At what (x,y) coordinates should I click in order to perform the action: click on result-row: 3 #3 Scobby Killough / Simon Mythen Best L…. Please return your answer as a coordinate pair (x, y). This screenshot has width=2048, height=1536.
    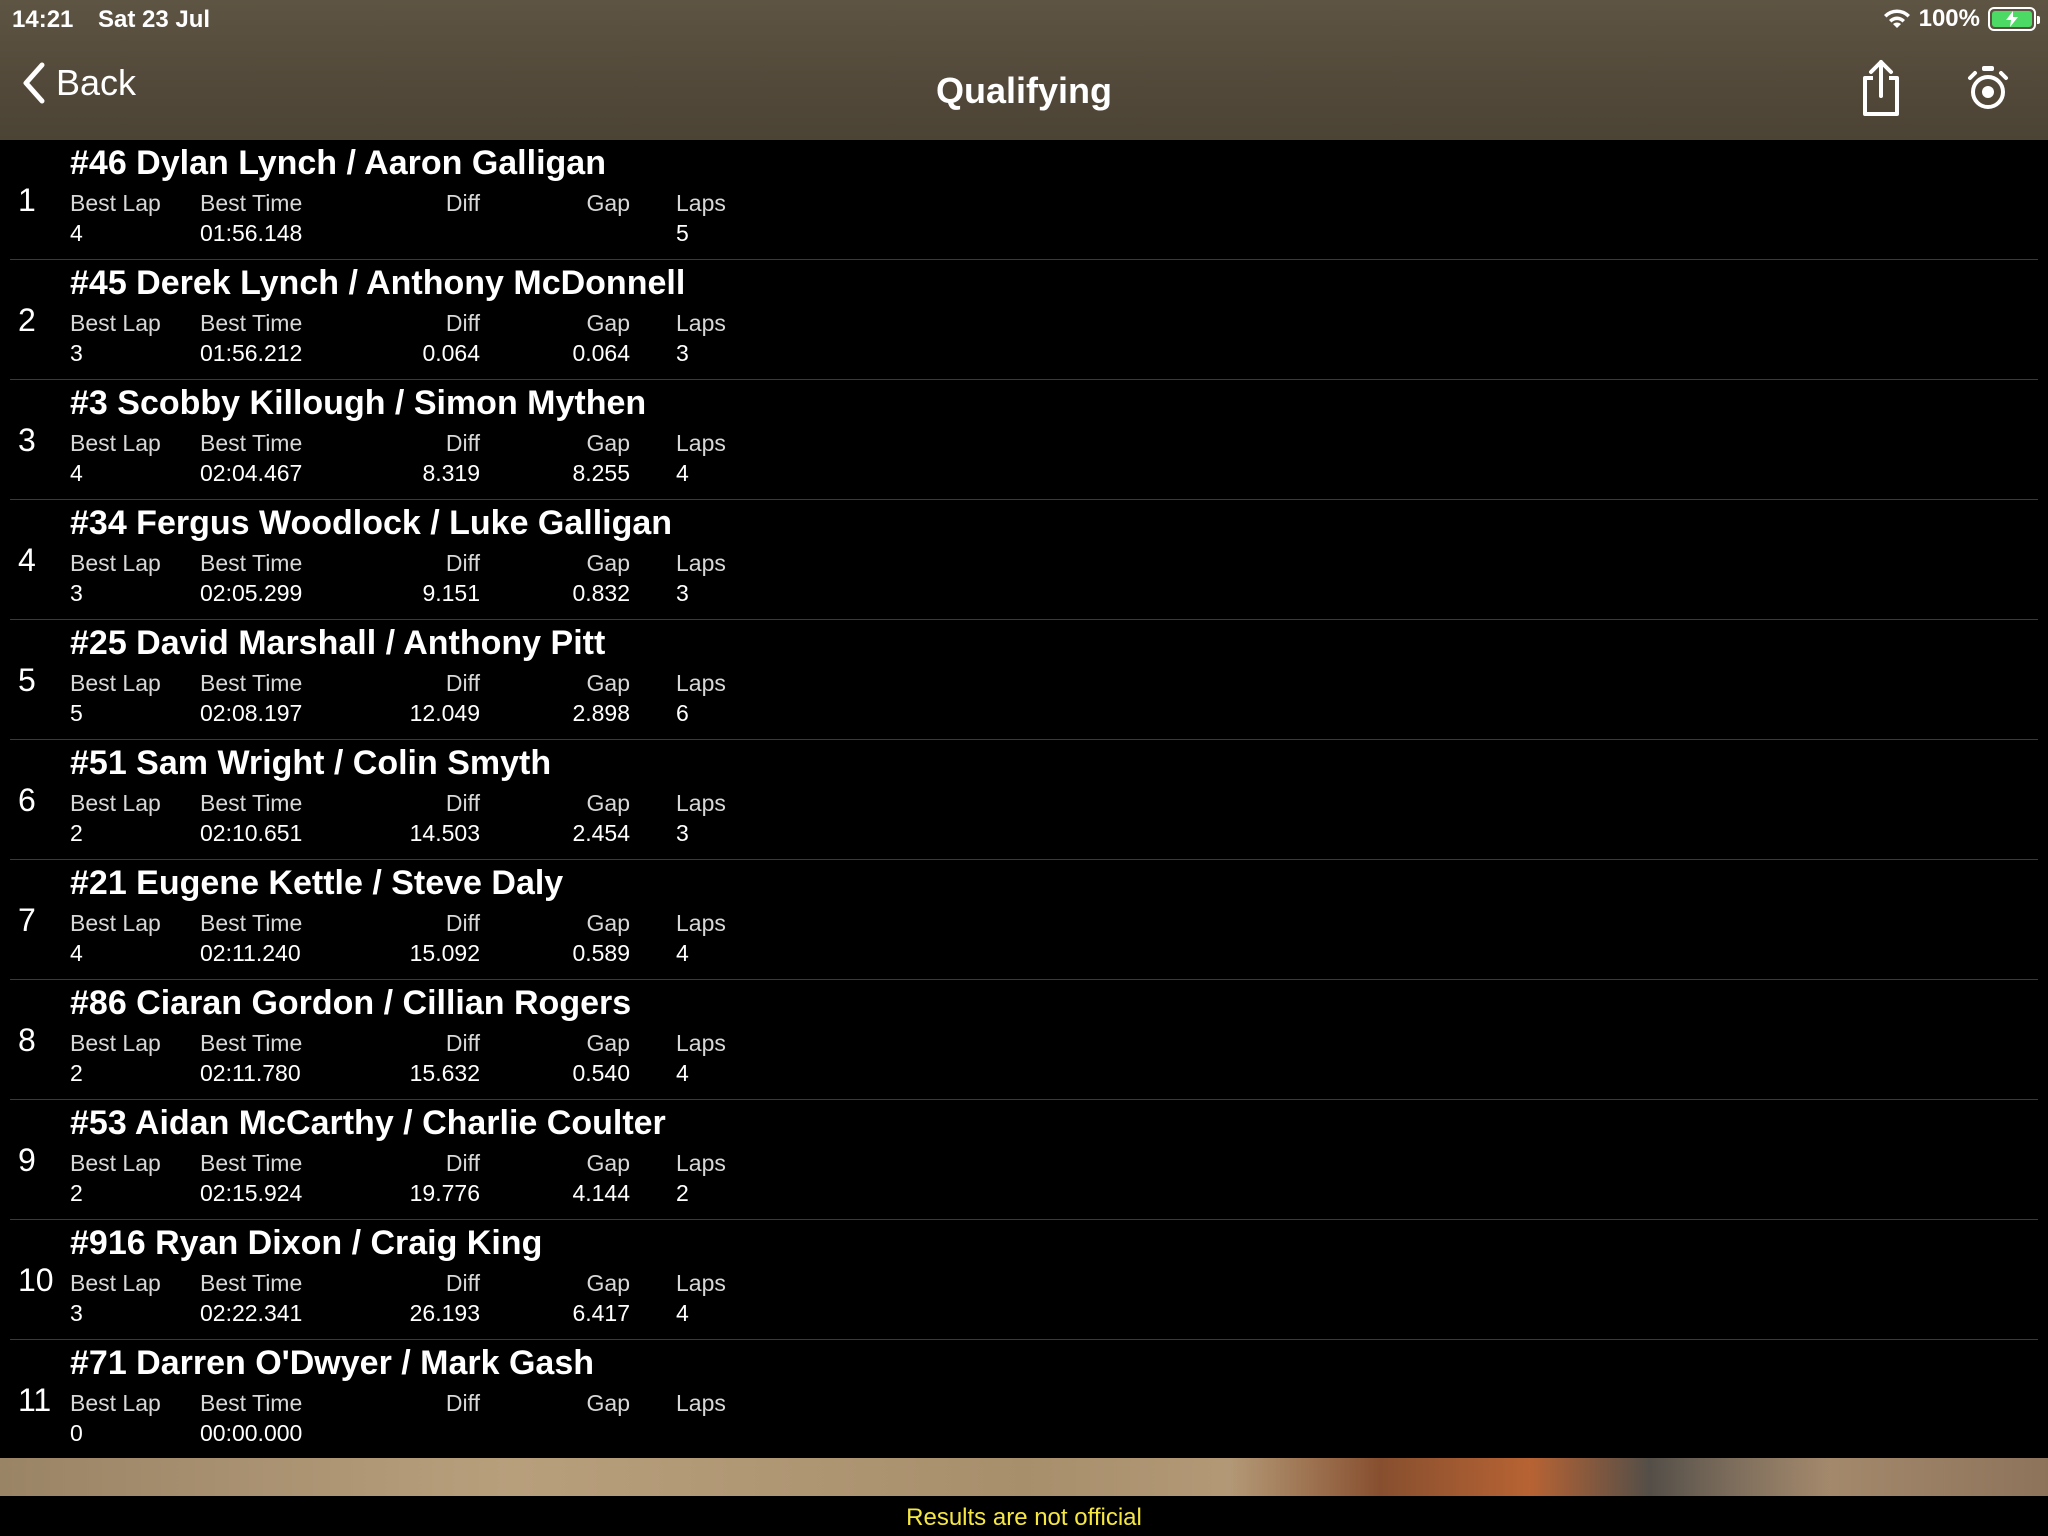
    Looking at the image, I should click on (1024, 440).